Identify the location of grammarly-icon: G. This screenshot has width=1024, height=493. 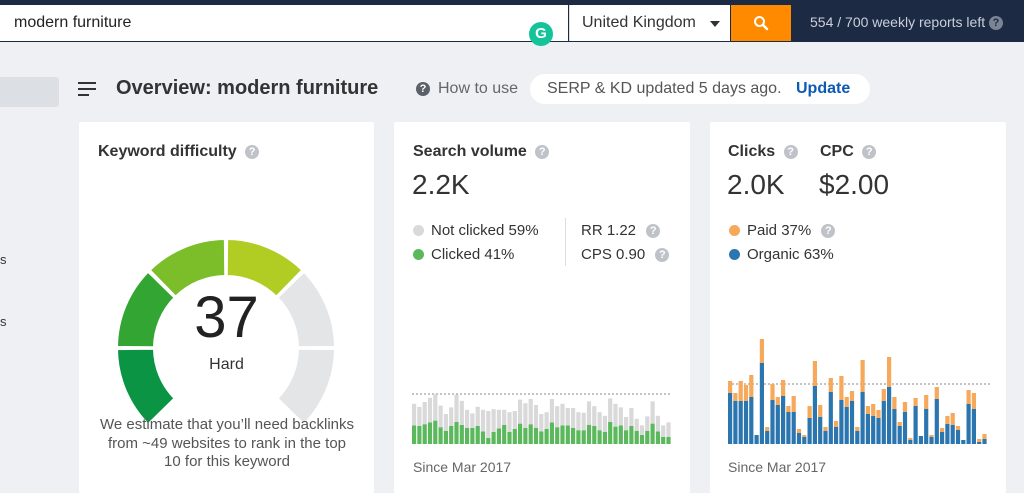
(541, 34).